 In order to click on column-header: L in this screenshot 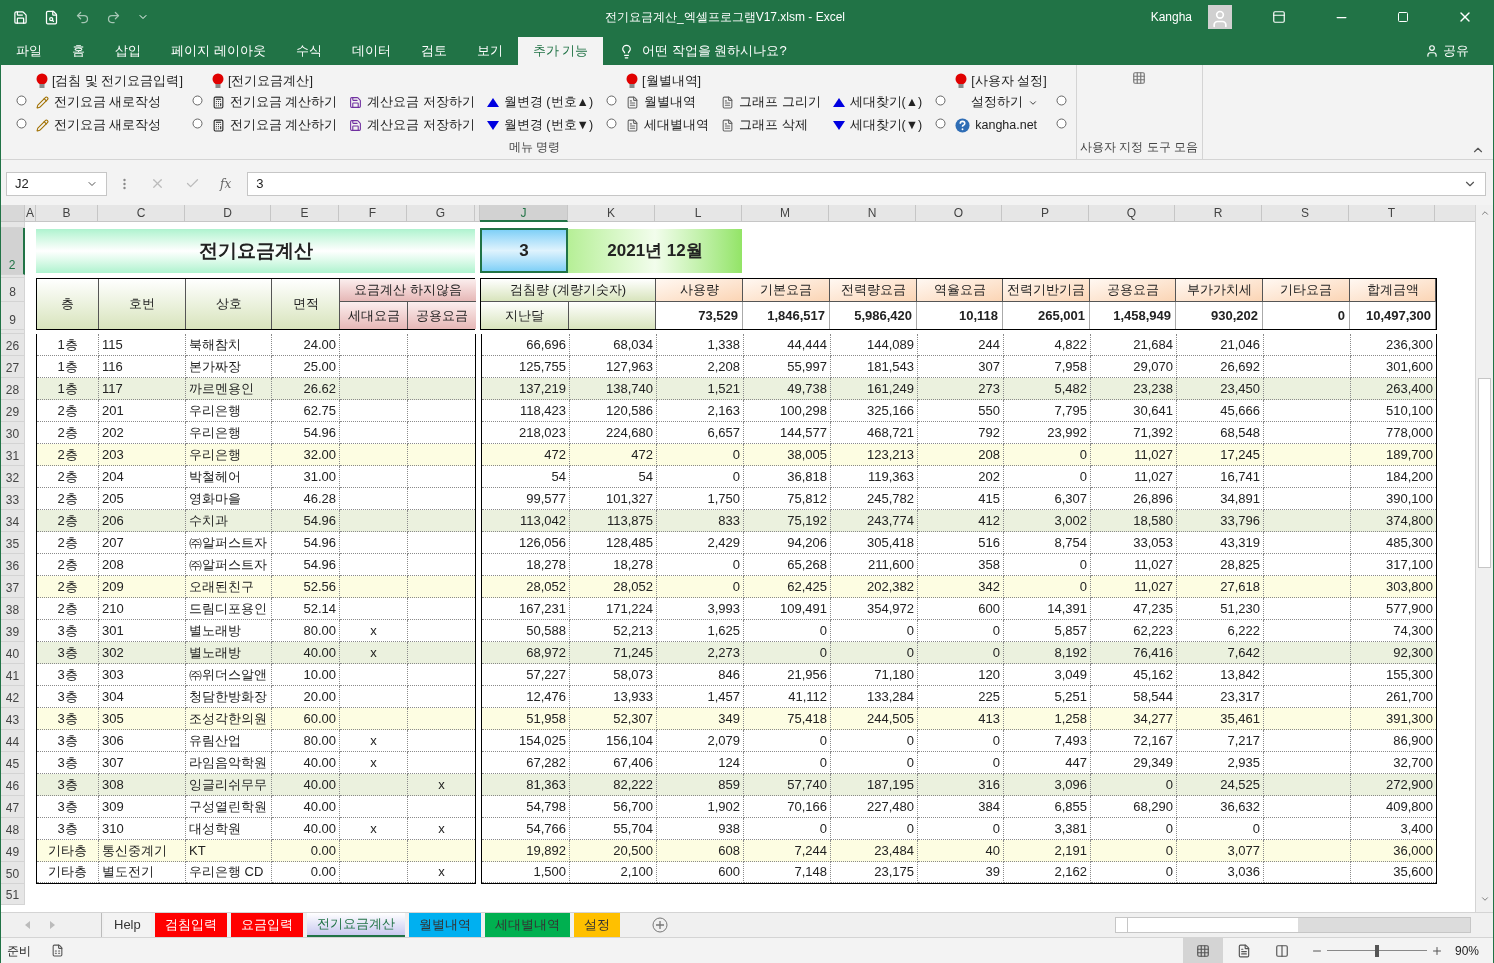, I will do `click(698, 213)`.